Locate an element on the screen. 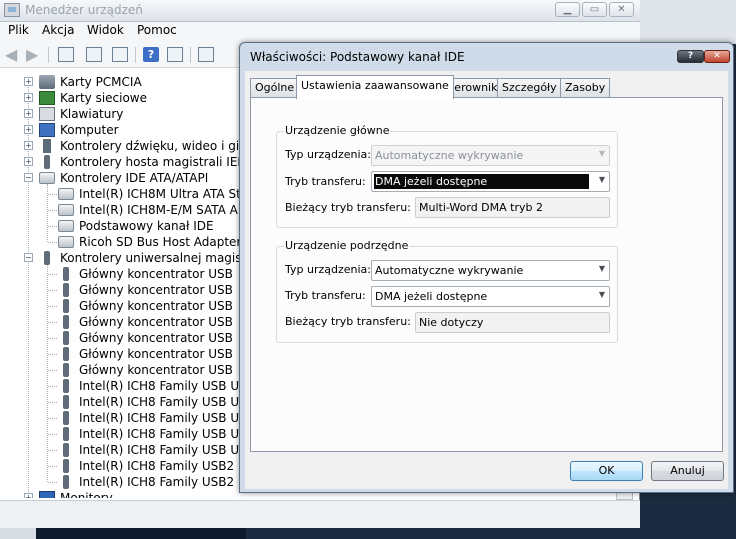  selected-highlight: DMA jeżeli dostępne is located at coordinates (481, 181).